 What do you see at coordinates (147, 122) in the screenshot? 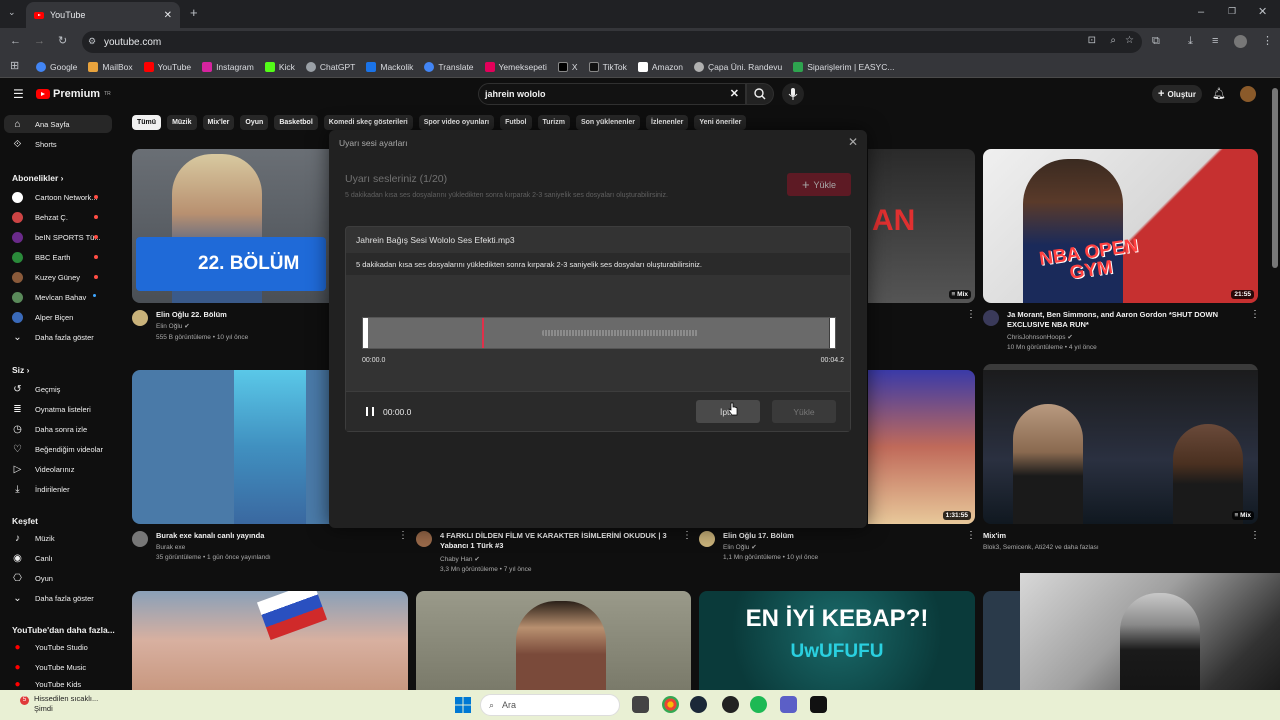
I see `chip-all: Tümü` at bounding box center [147, 122].